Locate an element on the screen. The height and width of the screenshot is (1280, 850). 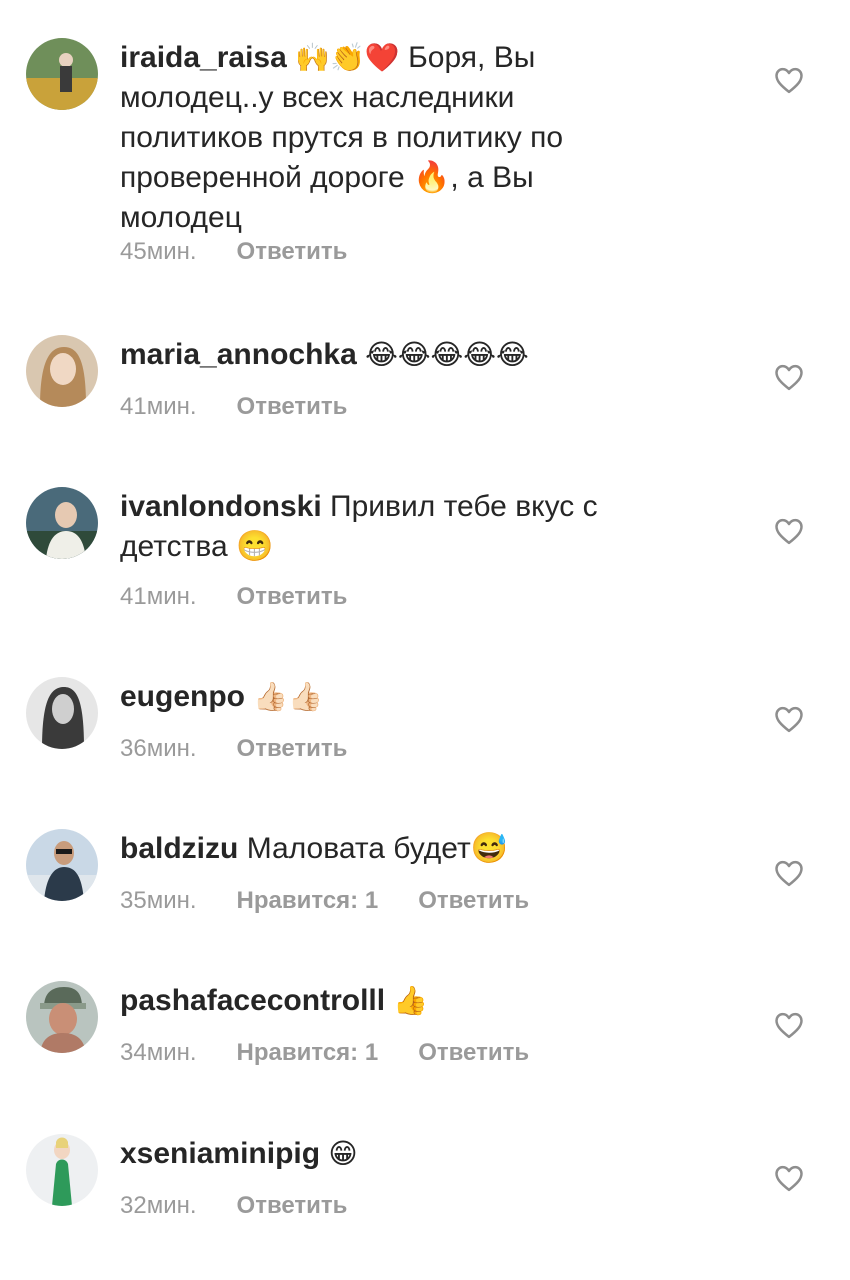
comment-body: maria_annochka 😂😂😂😂😂 is located at coordinates (385, 355).